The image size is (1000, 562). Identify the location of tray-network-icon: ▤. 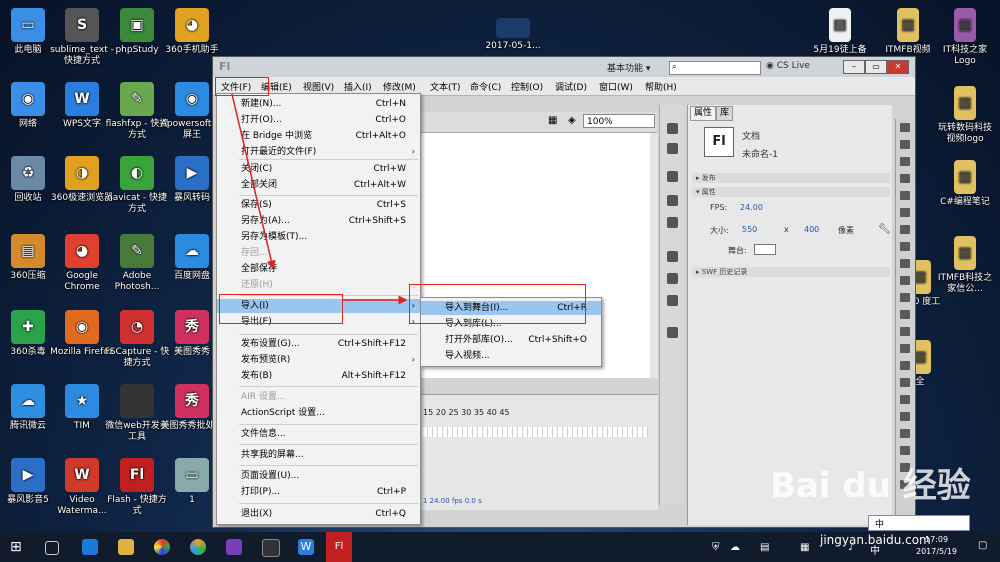
(764, 547).